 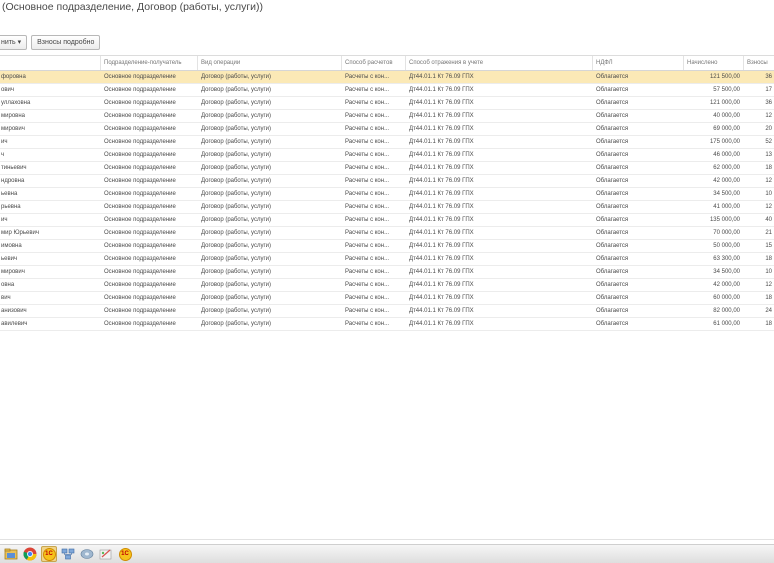 What do you see at coordinates (14, 42) in the screenshot?
I see `fill-dropdown-button: нить ▾` at bounding box center [14, 42].